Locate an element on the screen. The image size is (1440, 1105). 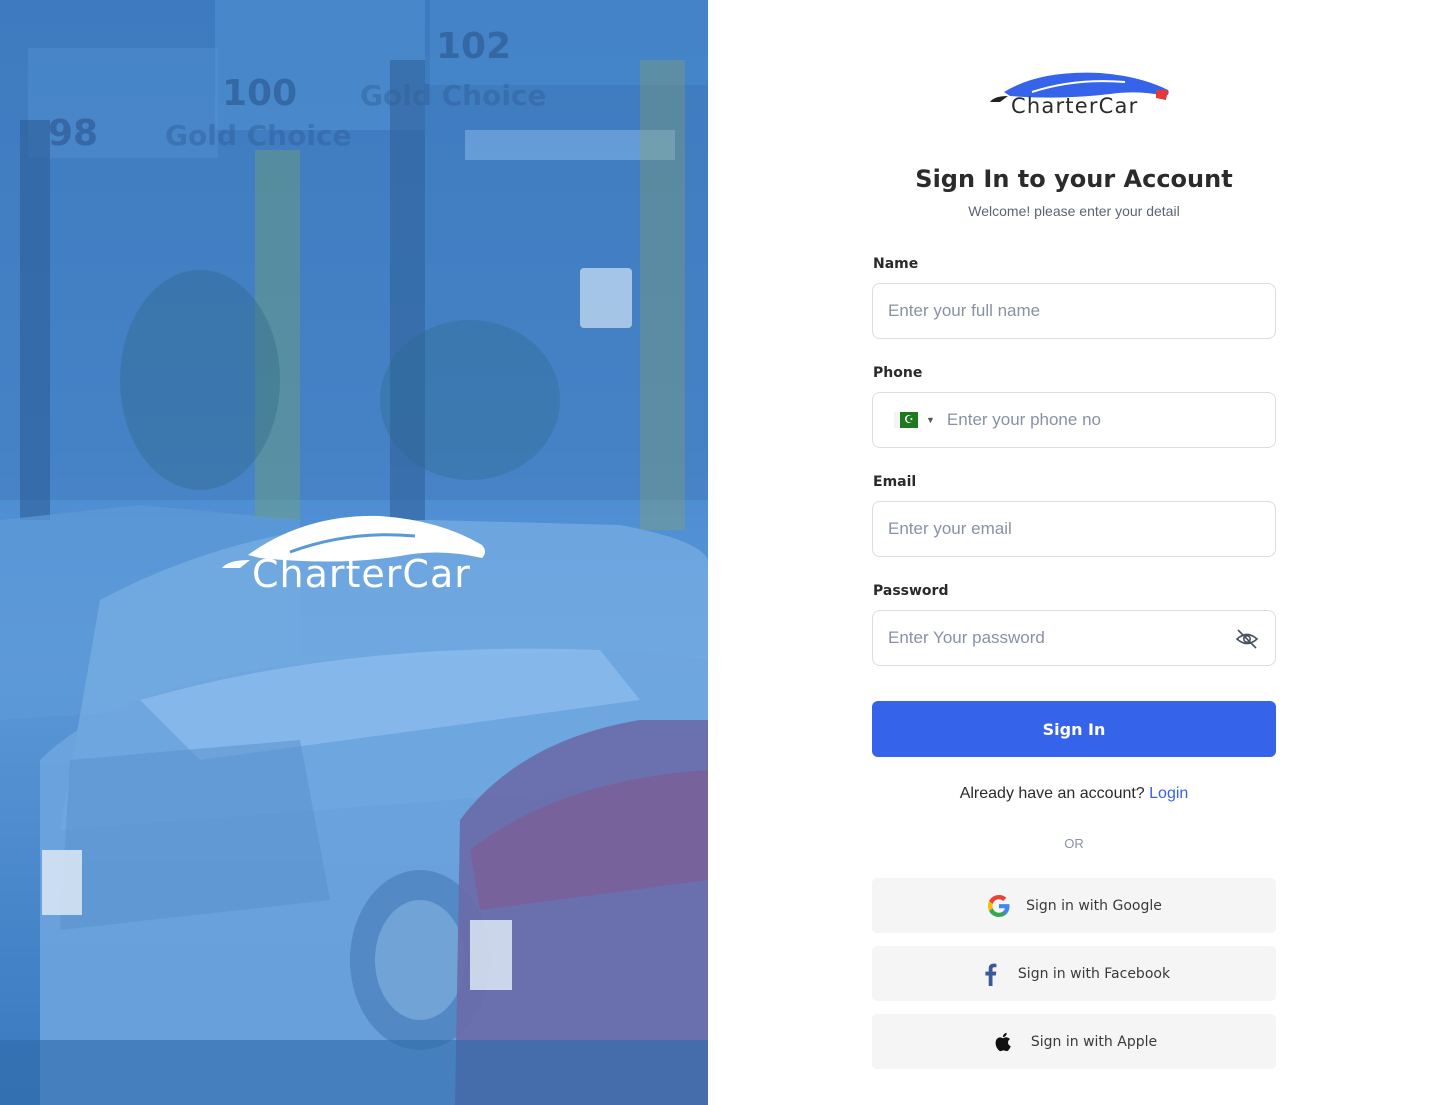
name-placeholder: Enter your full name is located at coordinates (964, 310).